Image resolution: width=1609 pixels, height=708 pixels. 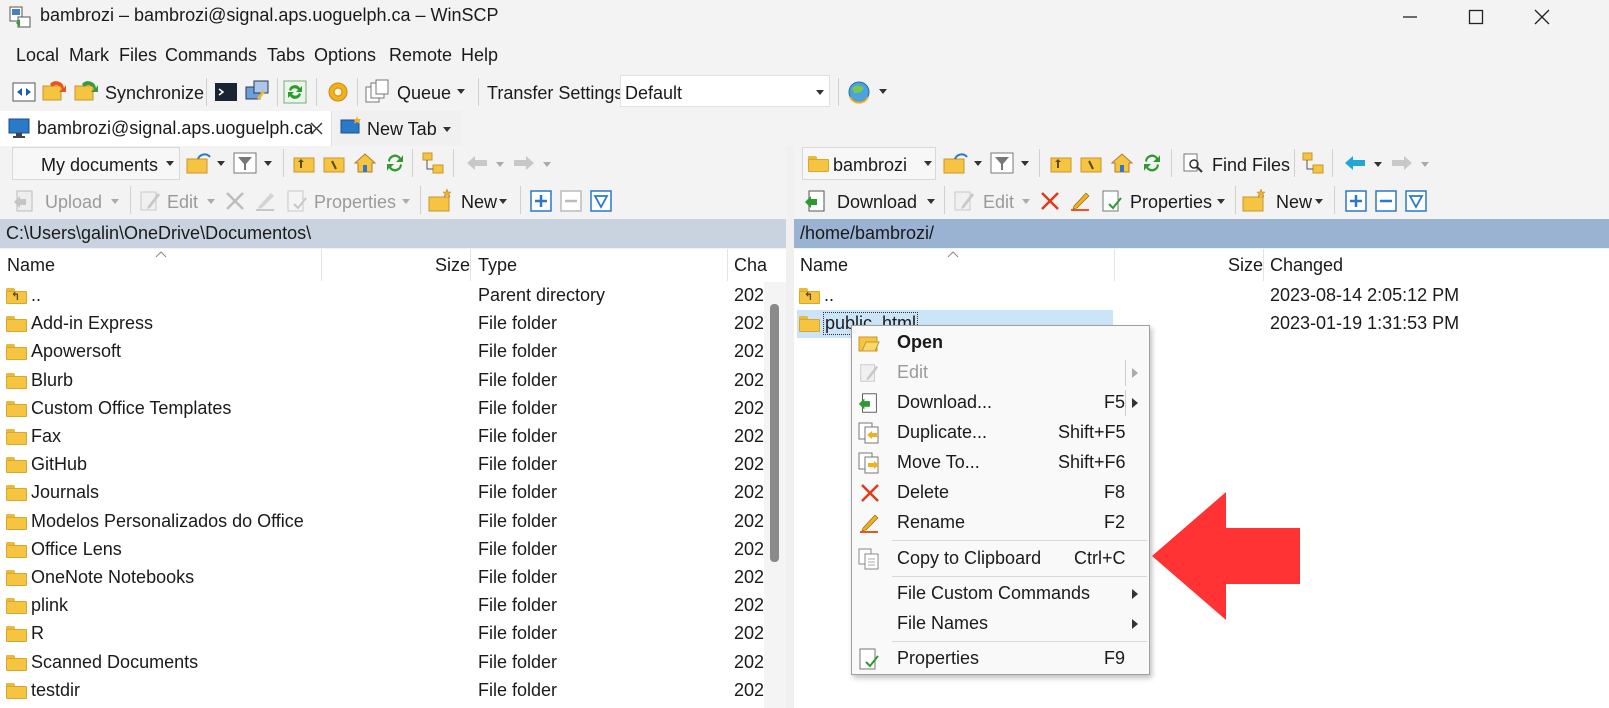 What do you see at coordinates (725, 91) in the screenshot?
I see `transfer-settings-select: Default` at bounding box center [725, 91].